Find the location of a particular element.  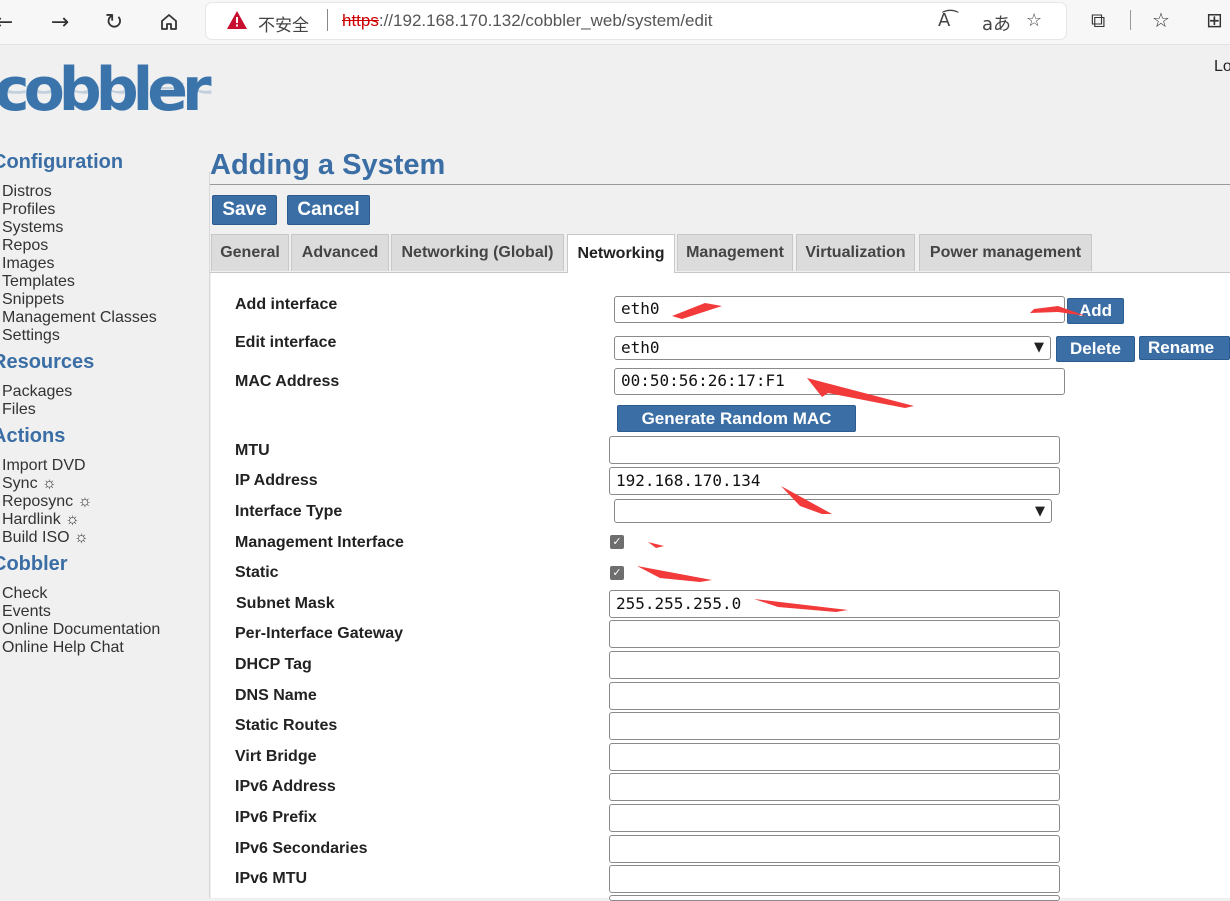

save-button: Save is located at coordinates (244, 210).